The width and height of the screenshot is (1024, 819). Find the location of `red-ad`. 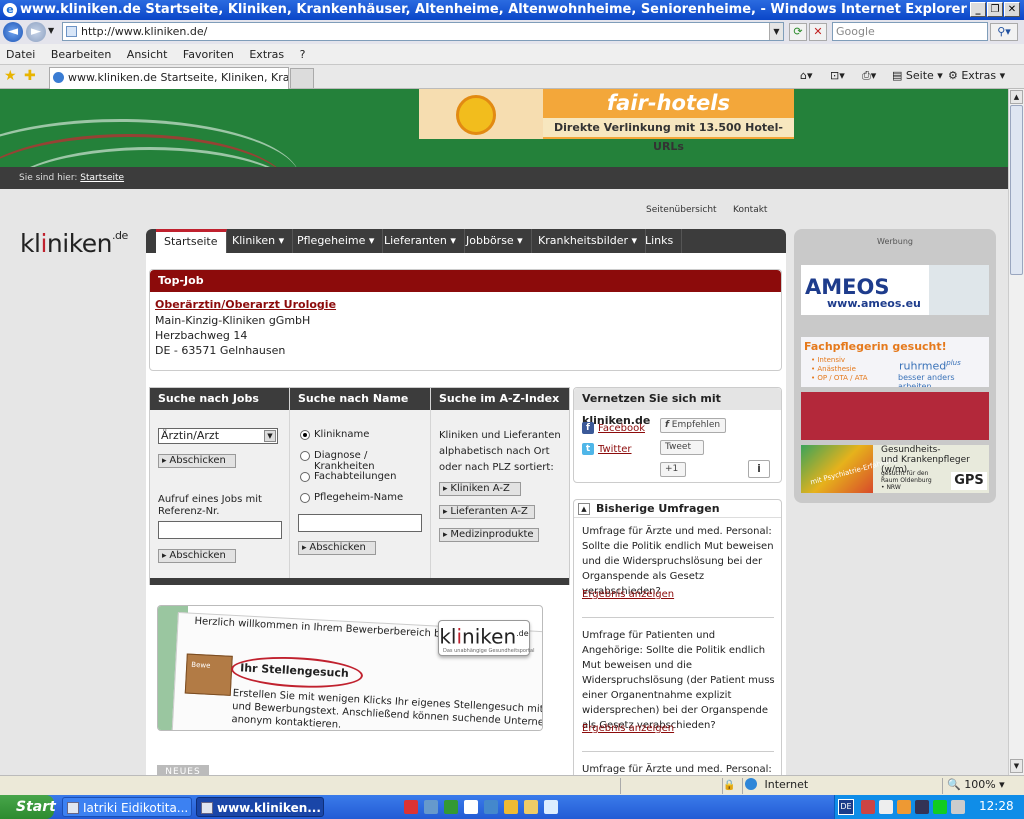

red-ad is located at coordinates (895, 416).